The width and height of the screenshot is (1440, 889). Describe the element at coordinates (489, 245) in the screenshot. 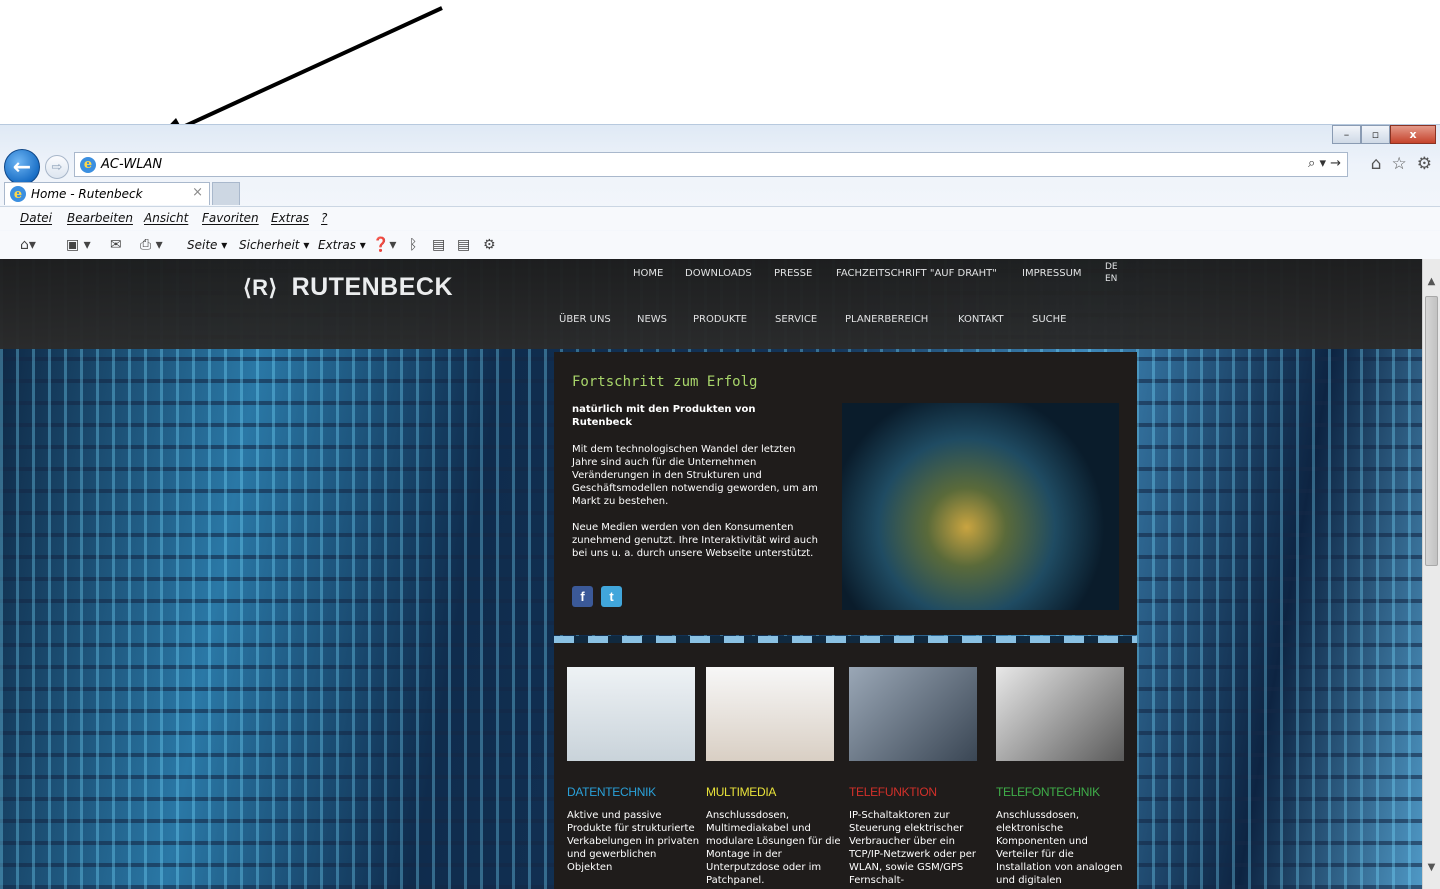

I see `settings-gear-icon: ⚙` at that location.